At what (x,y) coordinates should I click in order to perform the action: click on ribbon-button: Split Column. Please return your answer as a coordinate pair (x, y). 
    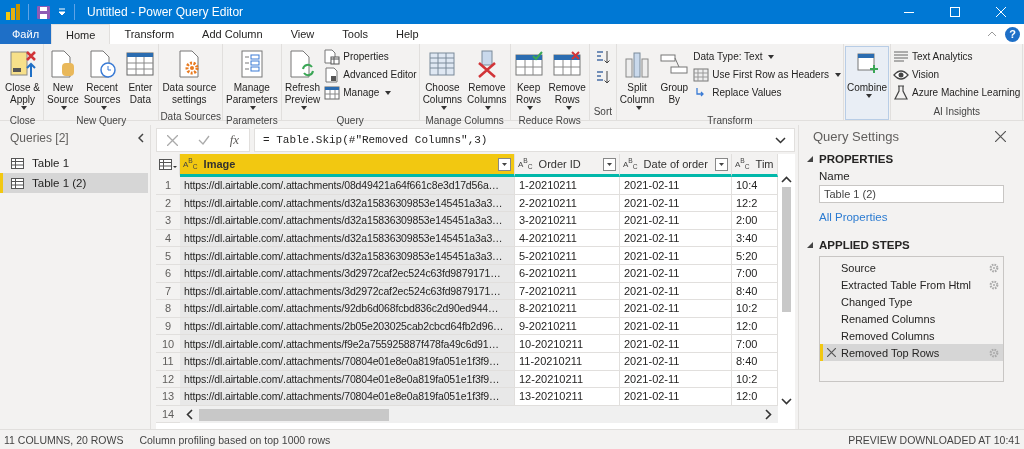
    Looking at the image, I should click on (637, 79).